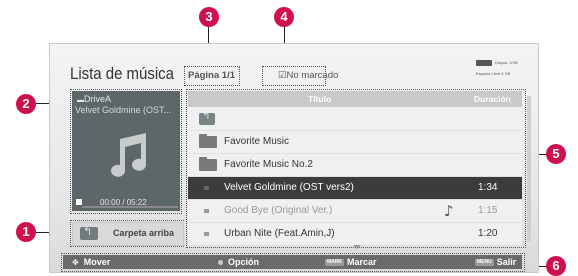 The width and height of the screenshot is (578, 276). I want to click on callout-3: 3, so click(209, 17).